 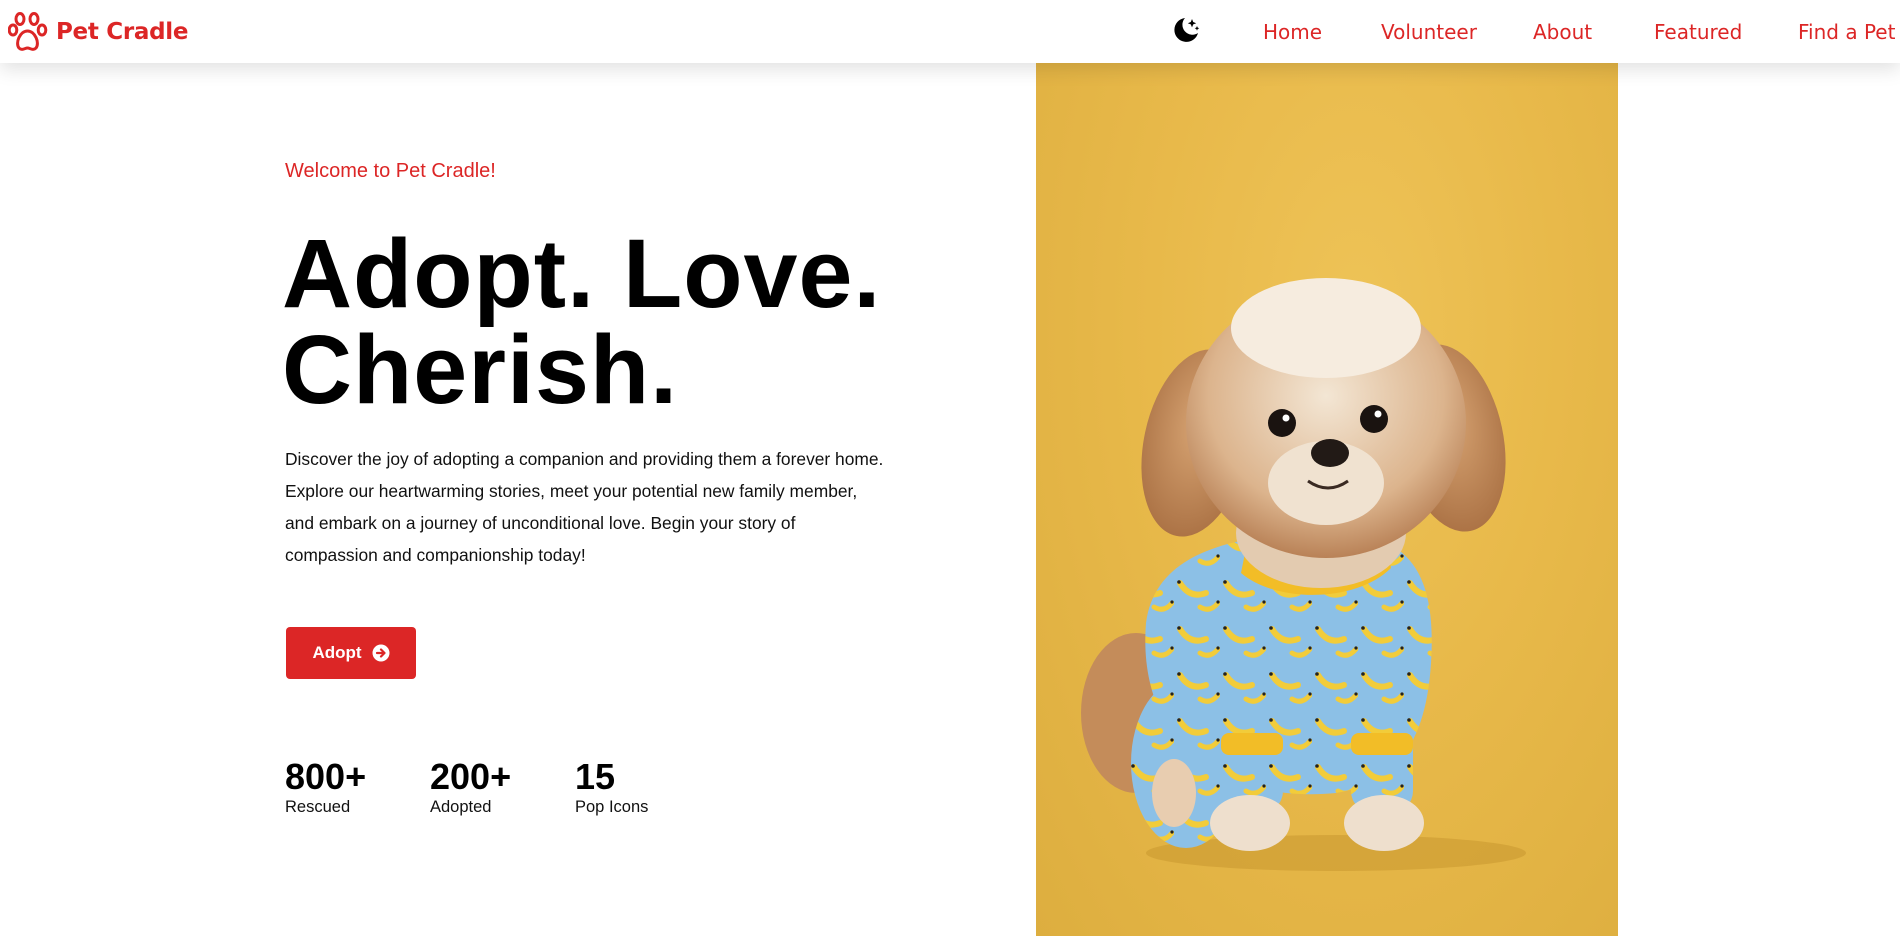 I want to click on adopt-button: Adopt, so click(x=351, y=653).